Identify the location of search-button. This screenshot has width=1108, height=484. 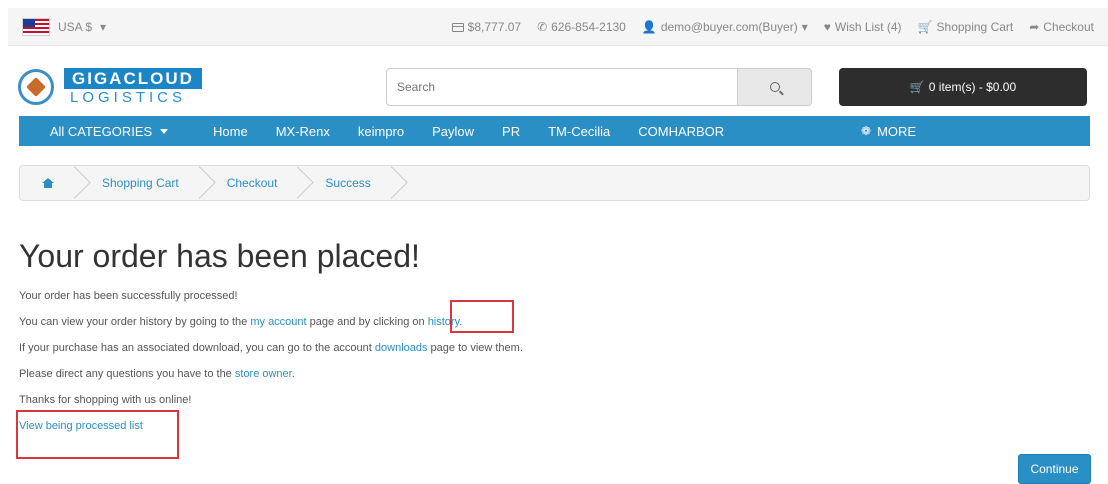
(775, 87).